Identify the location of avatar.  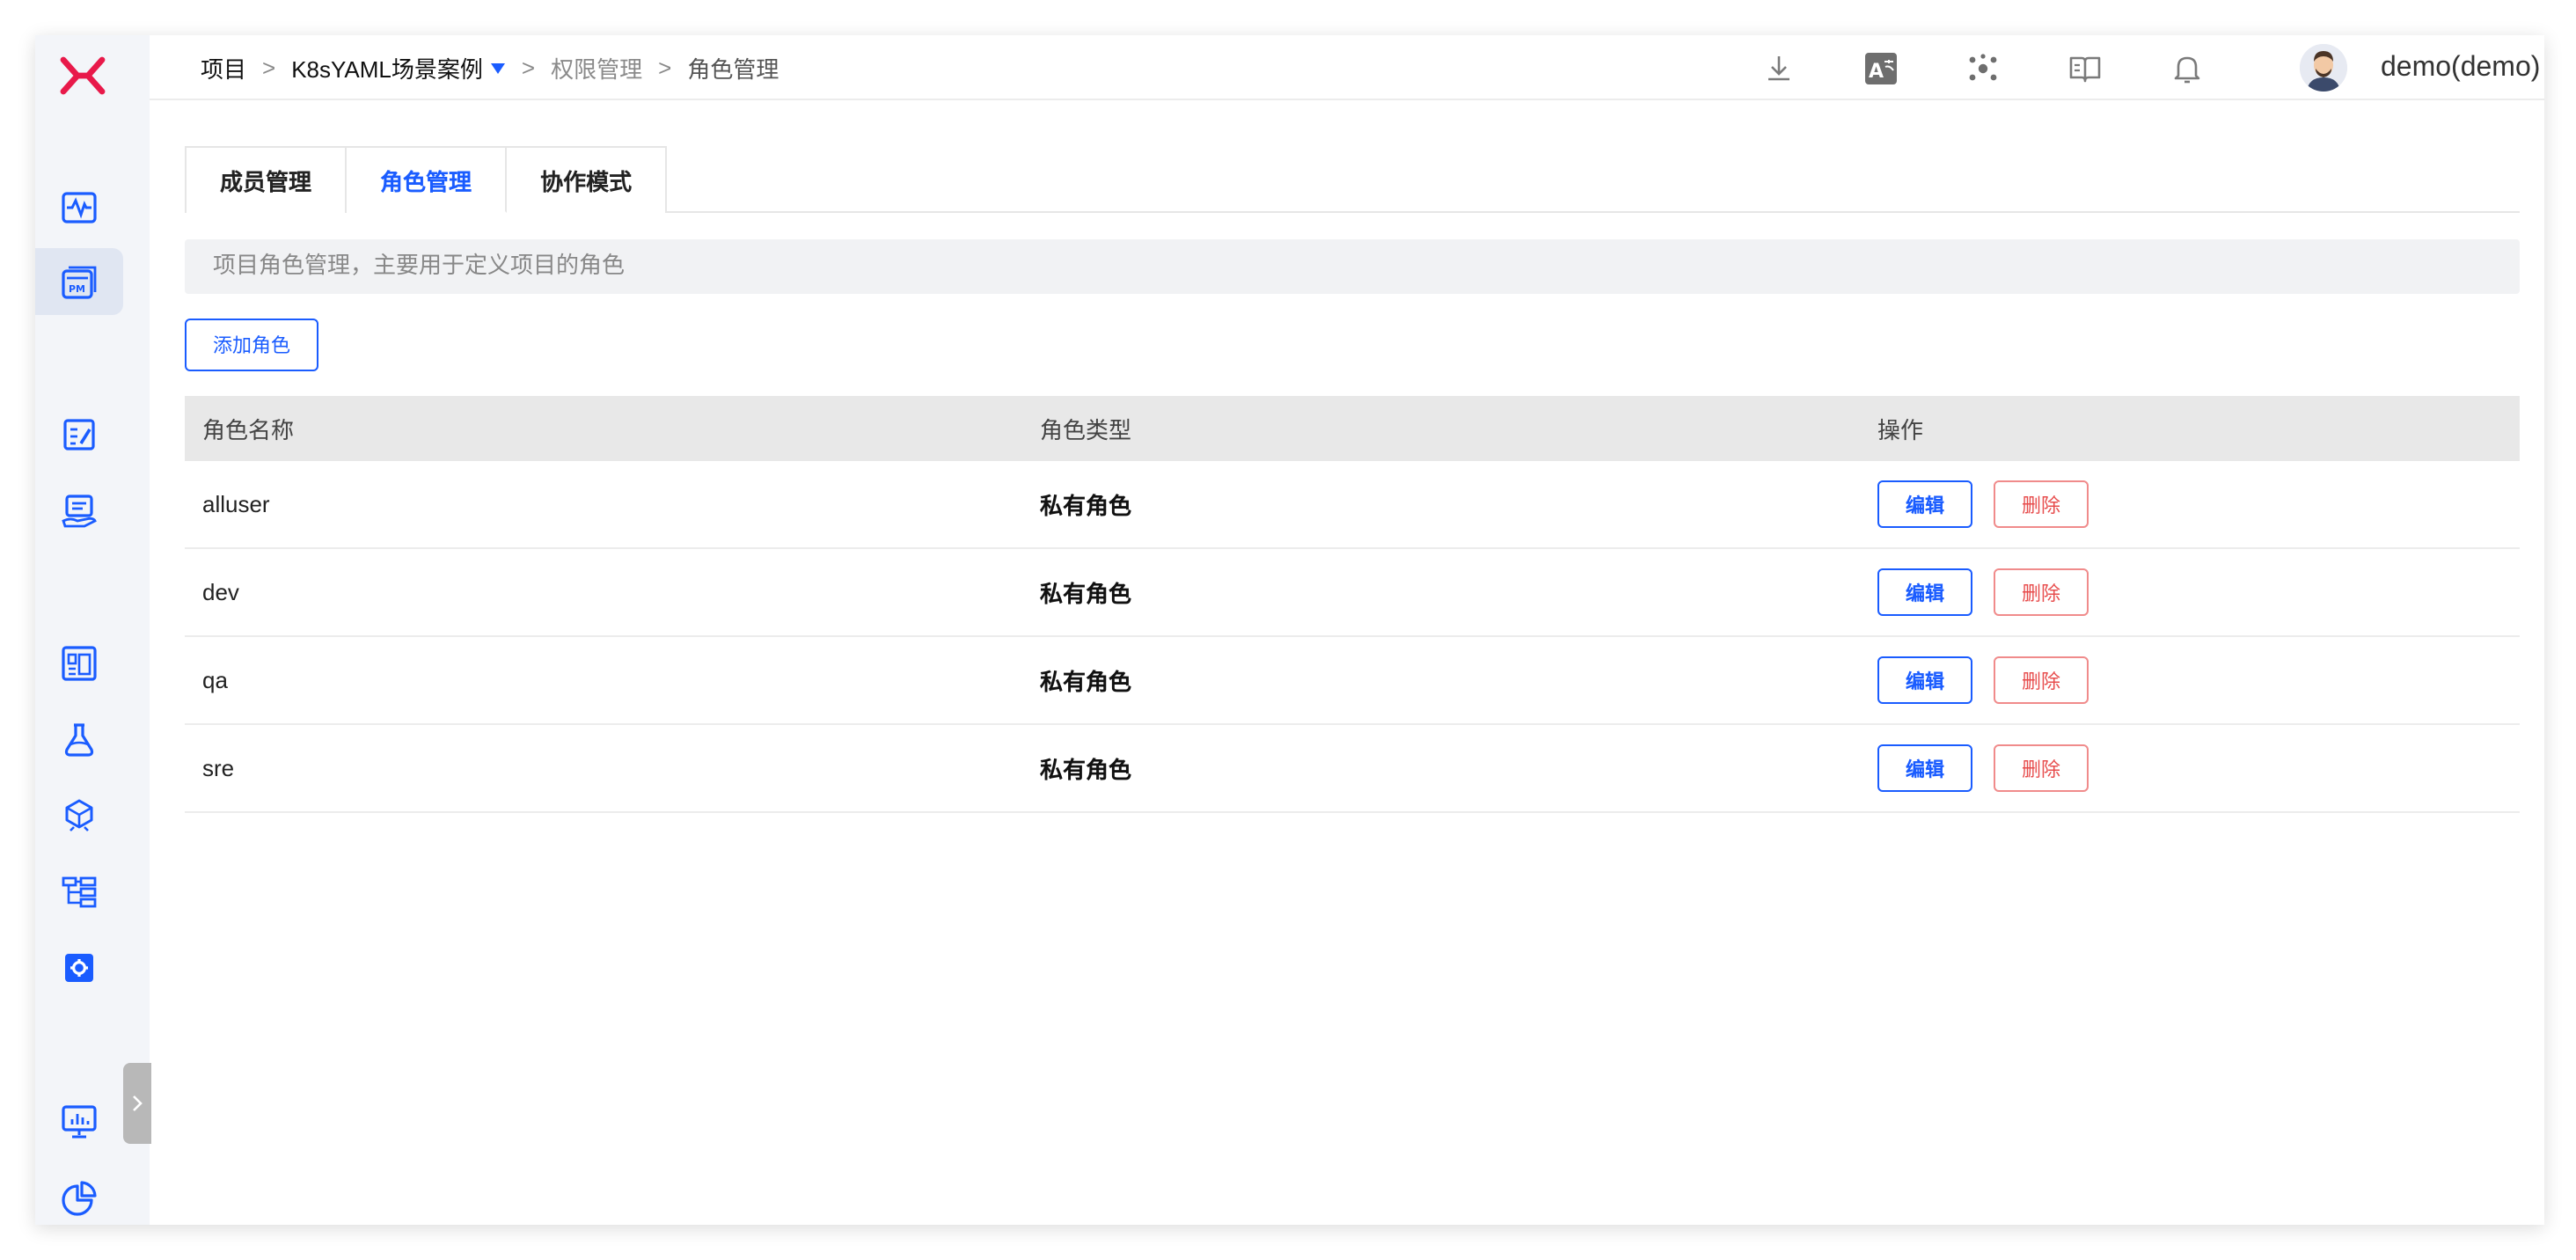
(2323, 68).